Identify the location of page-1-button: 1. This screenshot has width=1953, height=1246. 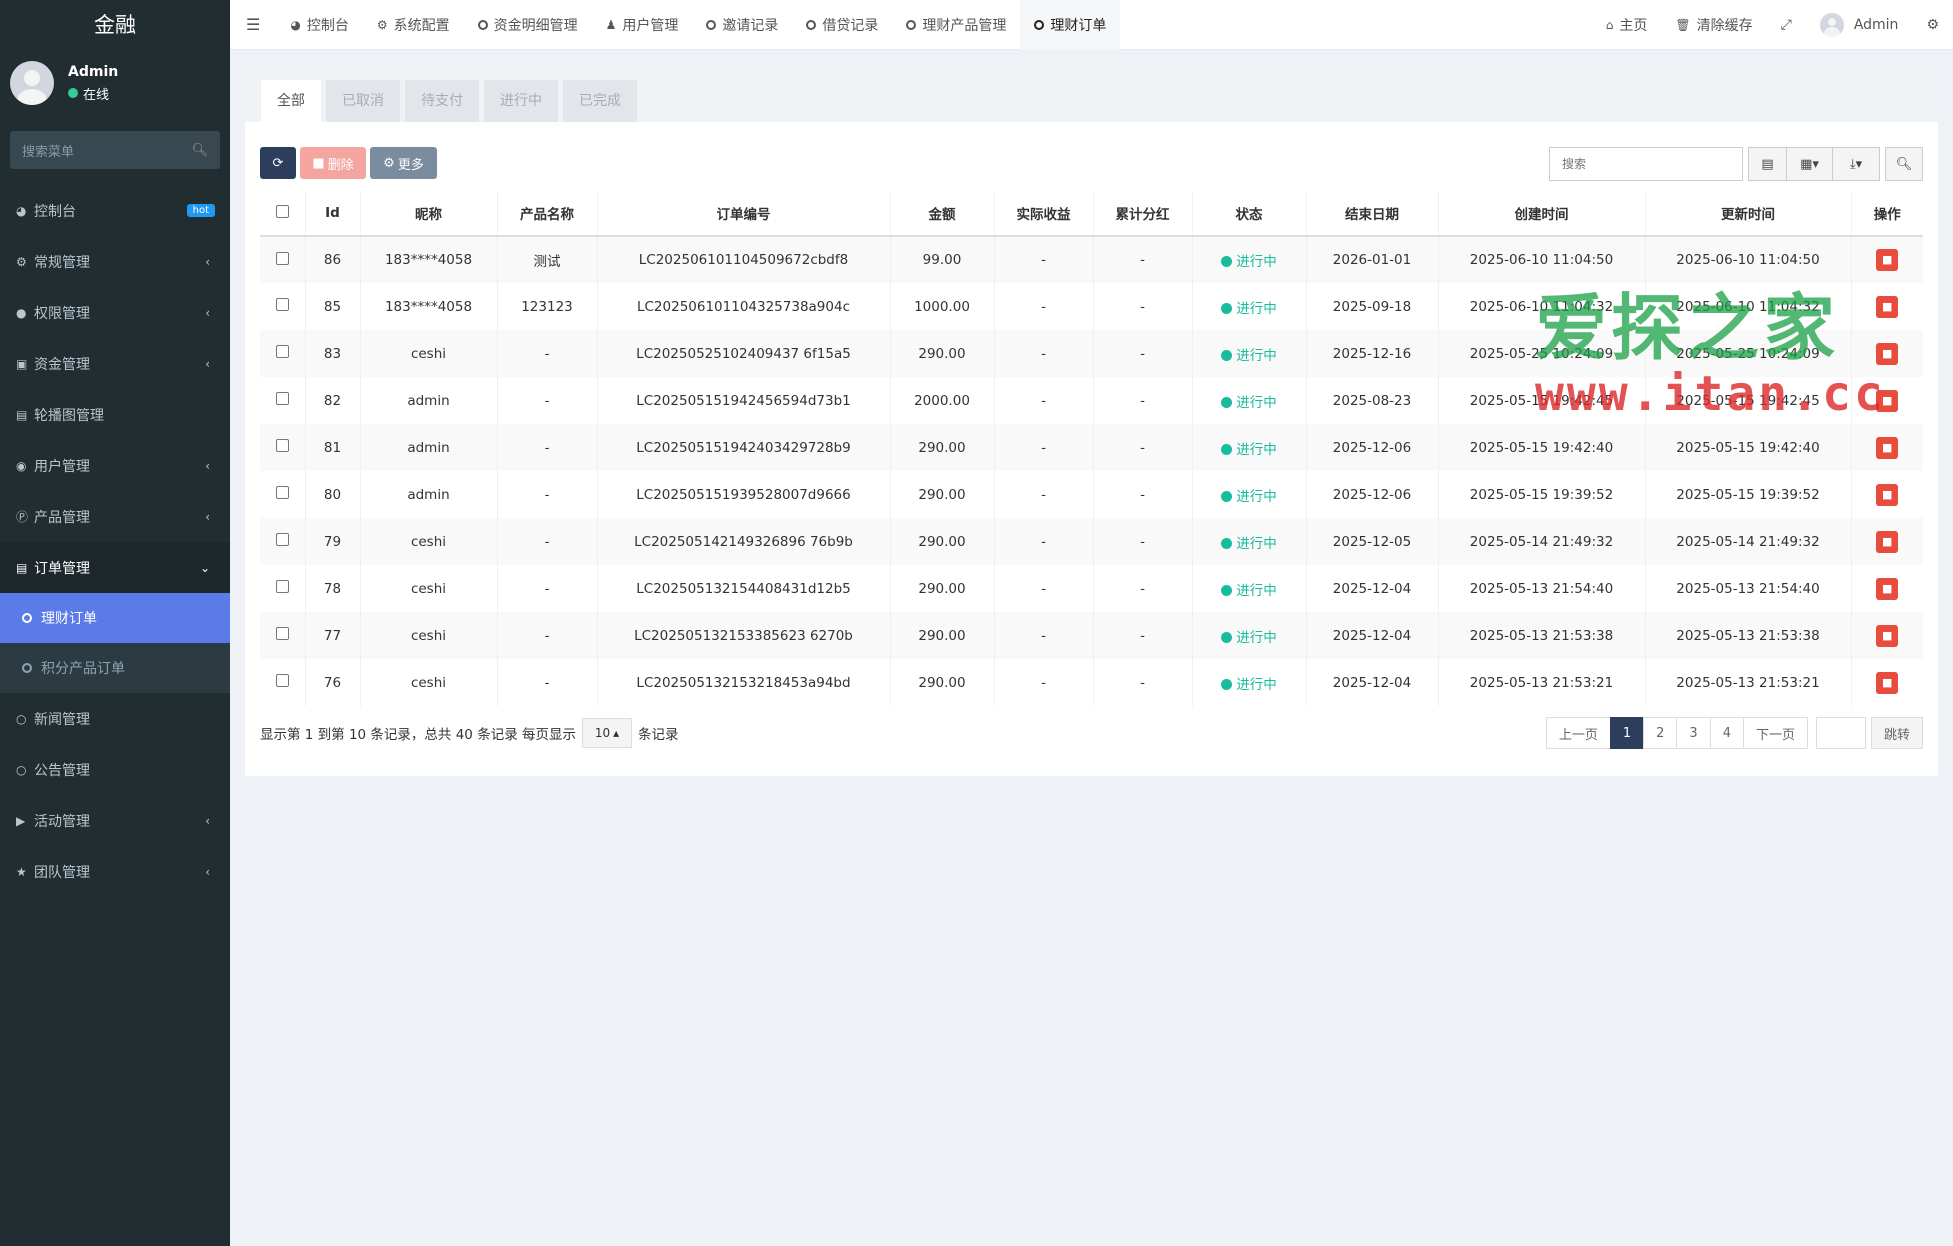
(1627, 733).